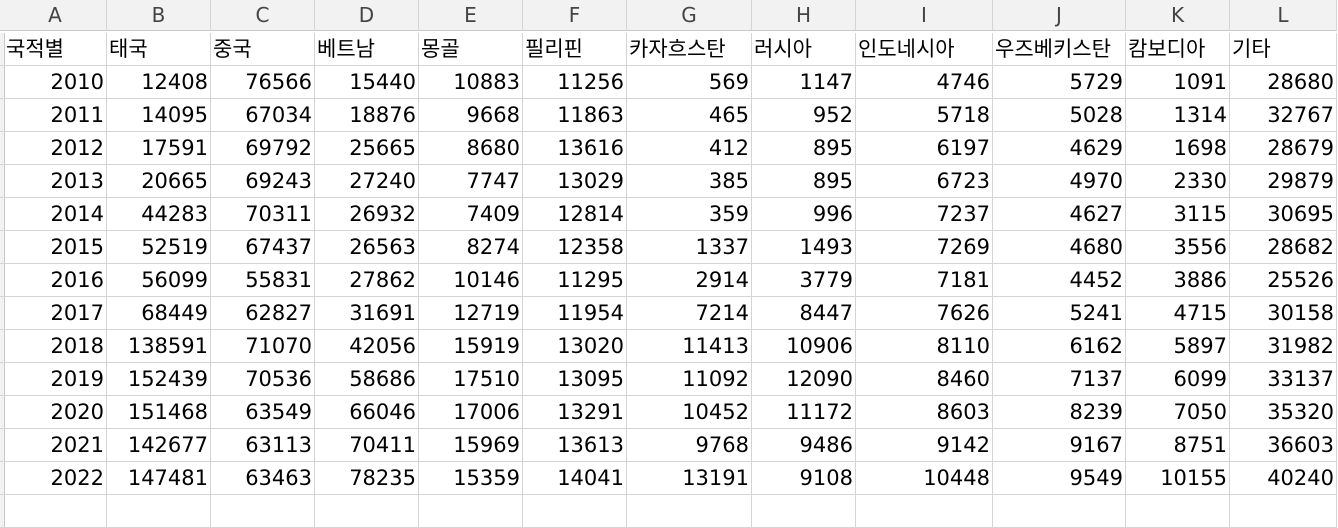  I want to click on table-cell: 7269, so click(924, 247).